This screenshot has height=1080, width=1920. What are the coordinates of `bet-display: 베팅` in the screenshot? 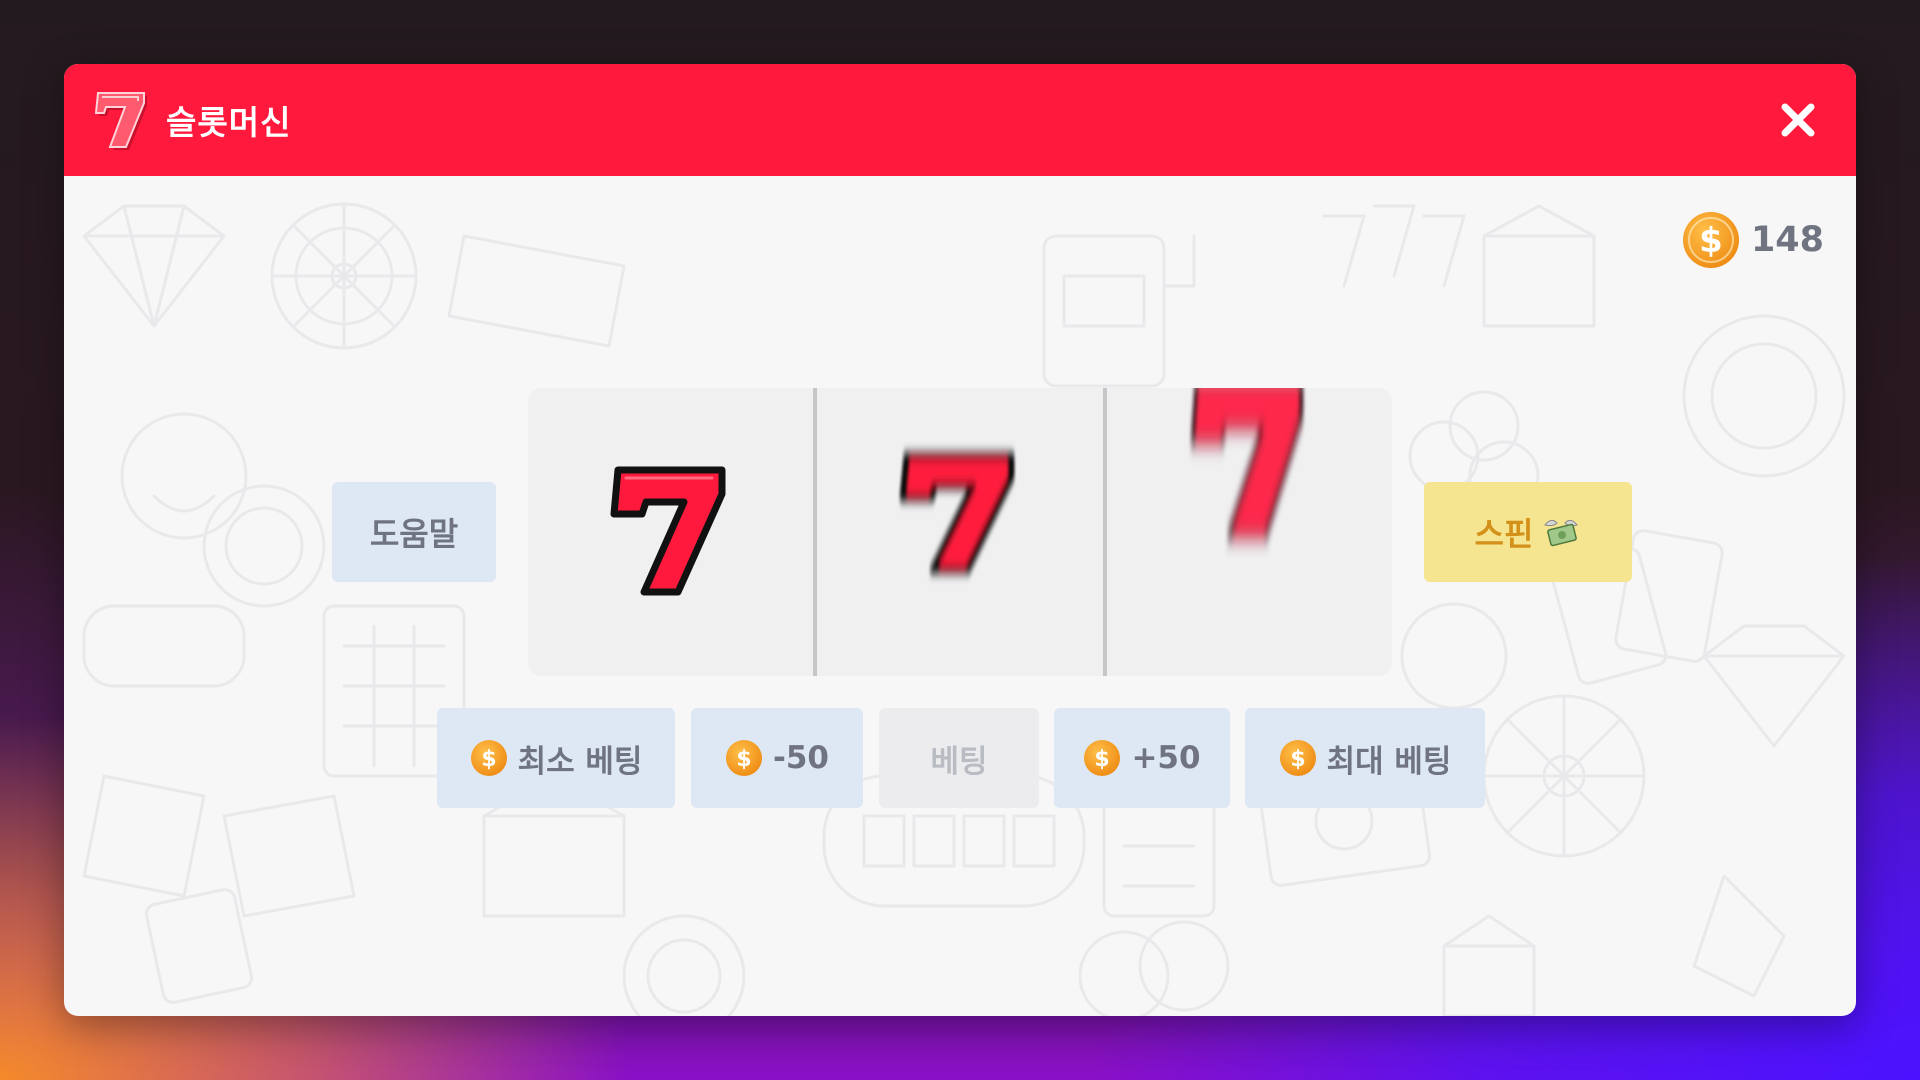 It's located at (959, 758).